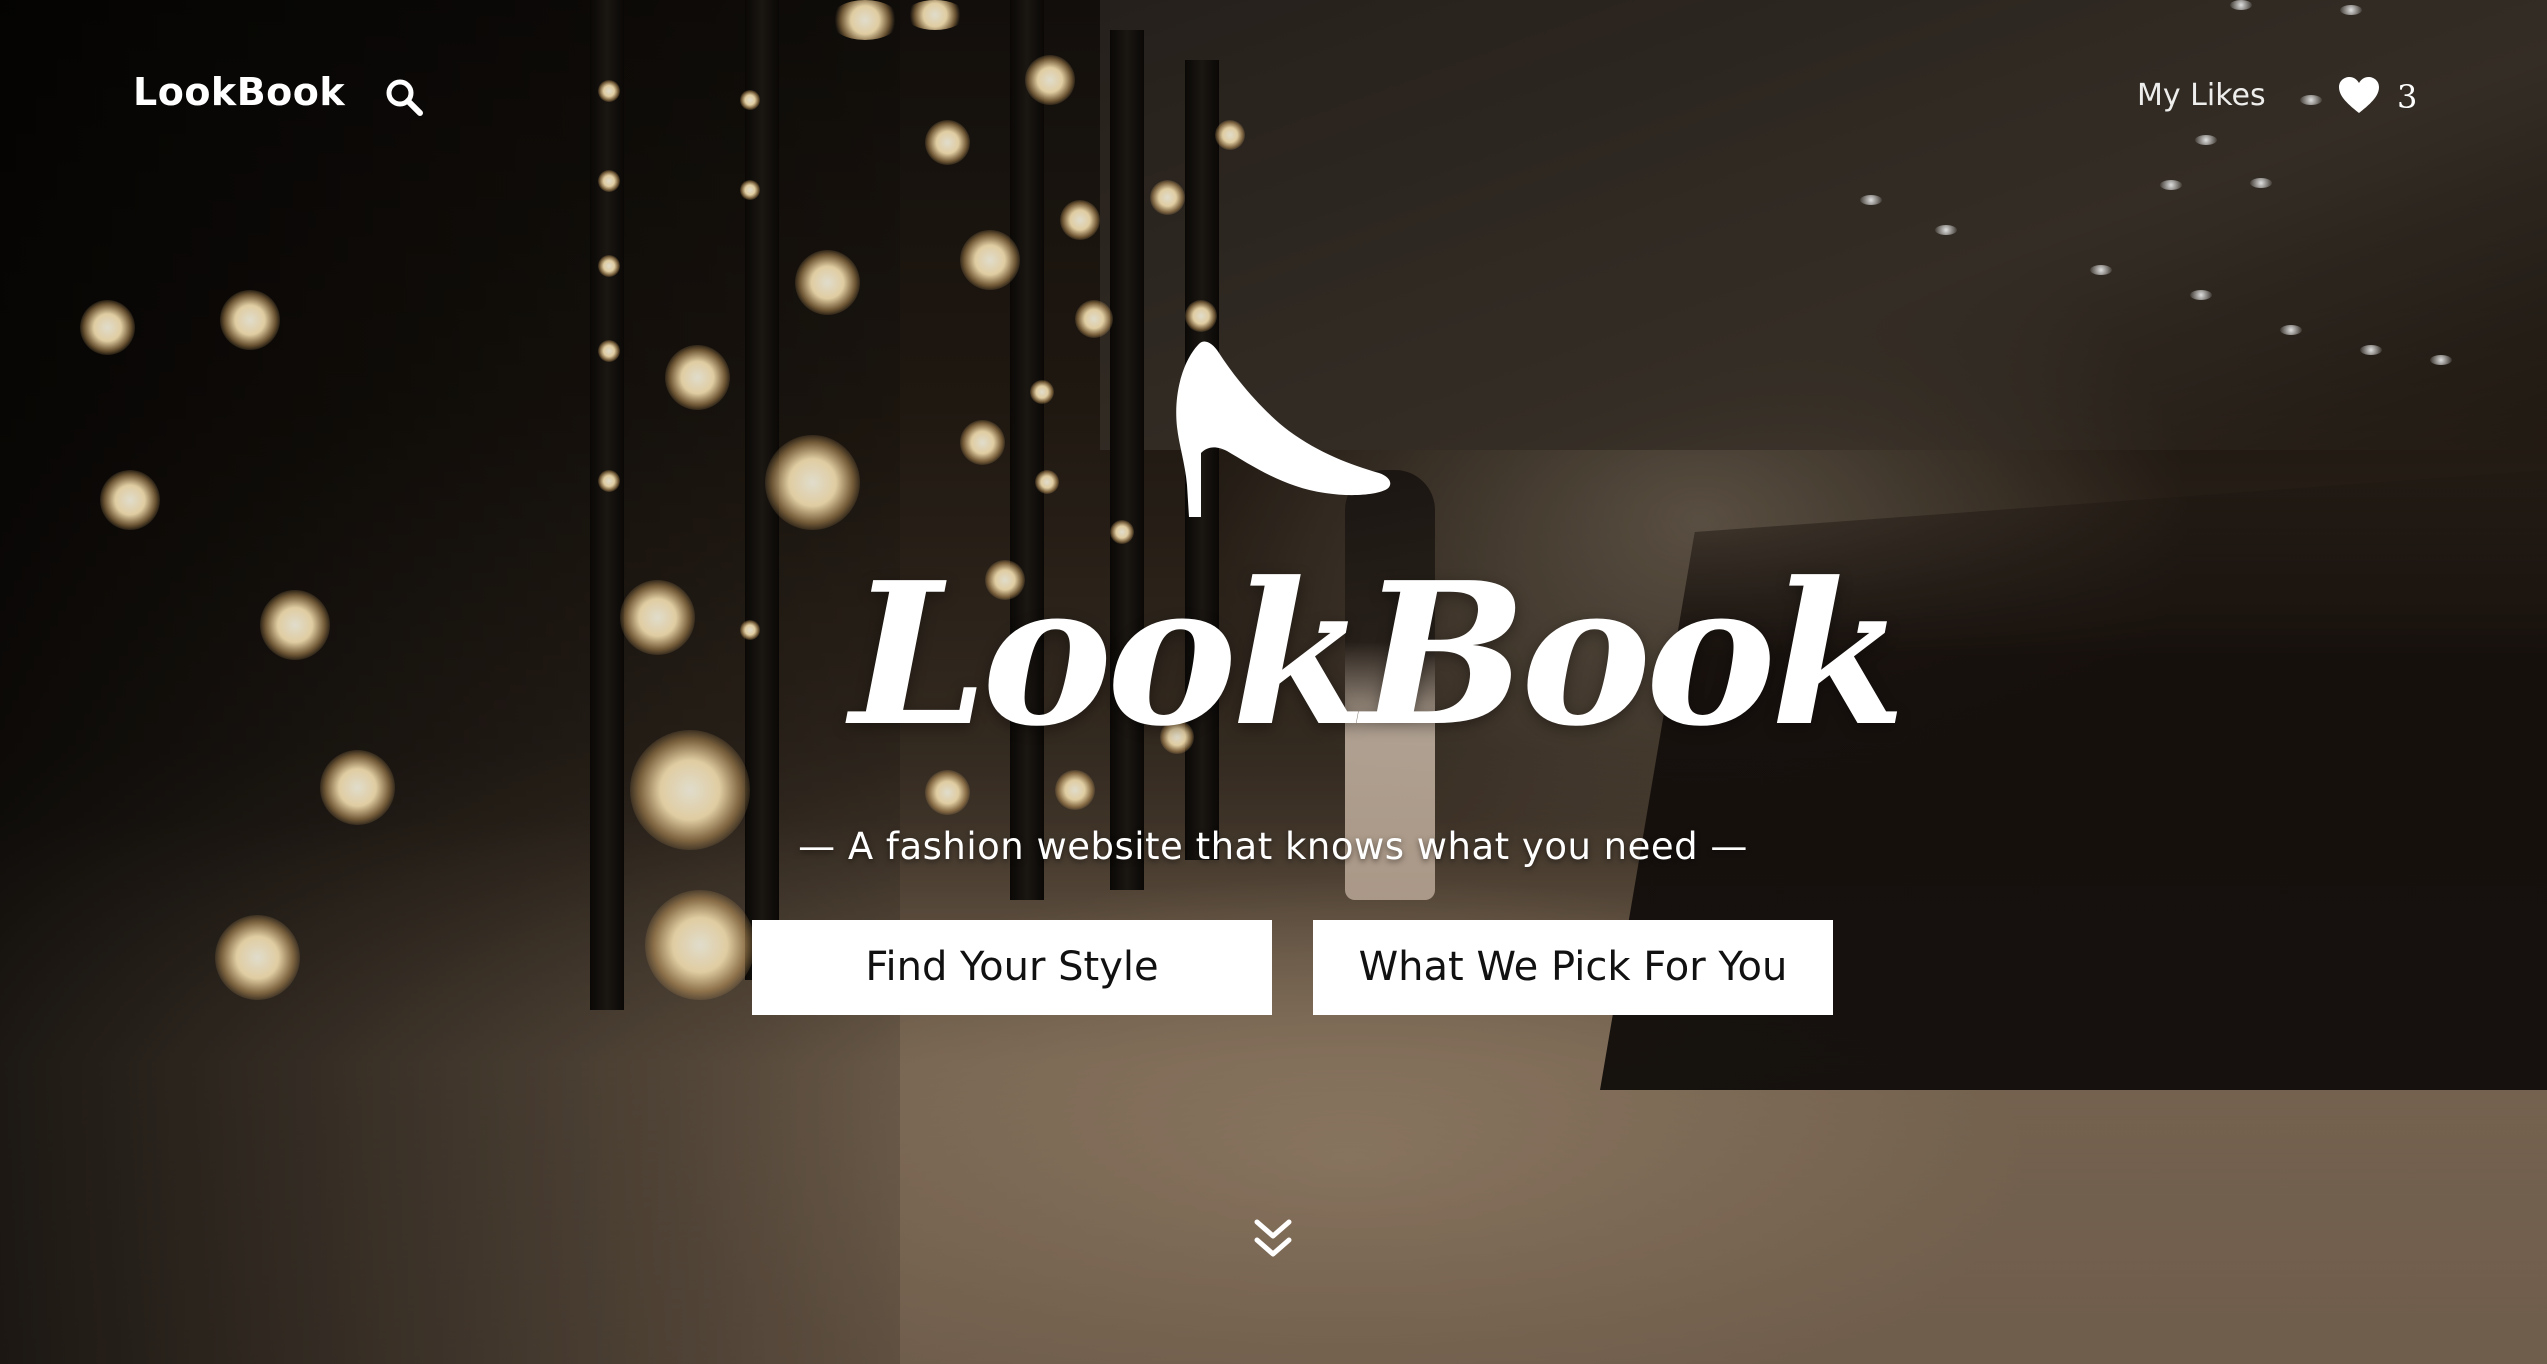  What do you see at coordinates (239, 92) in the screenshot?
I see `brand-logo-link: LookBook` at bounding box center [239, 92].